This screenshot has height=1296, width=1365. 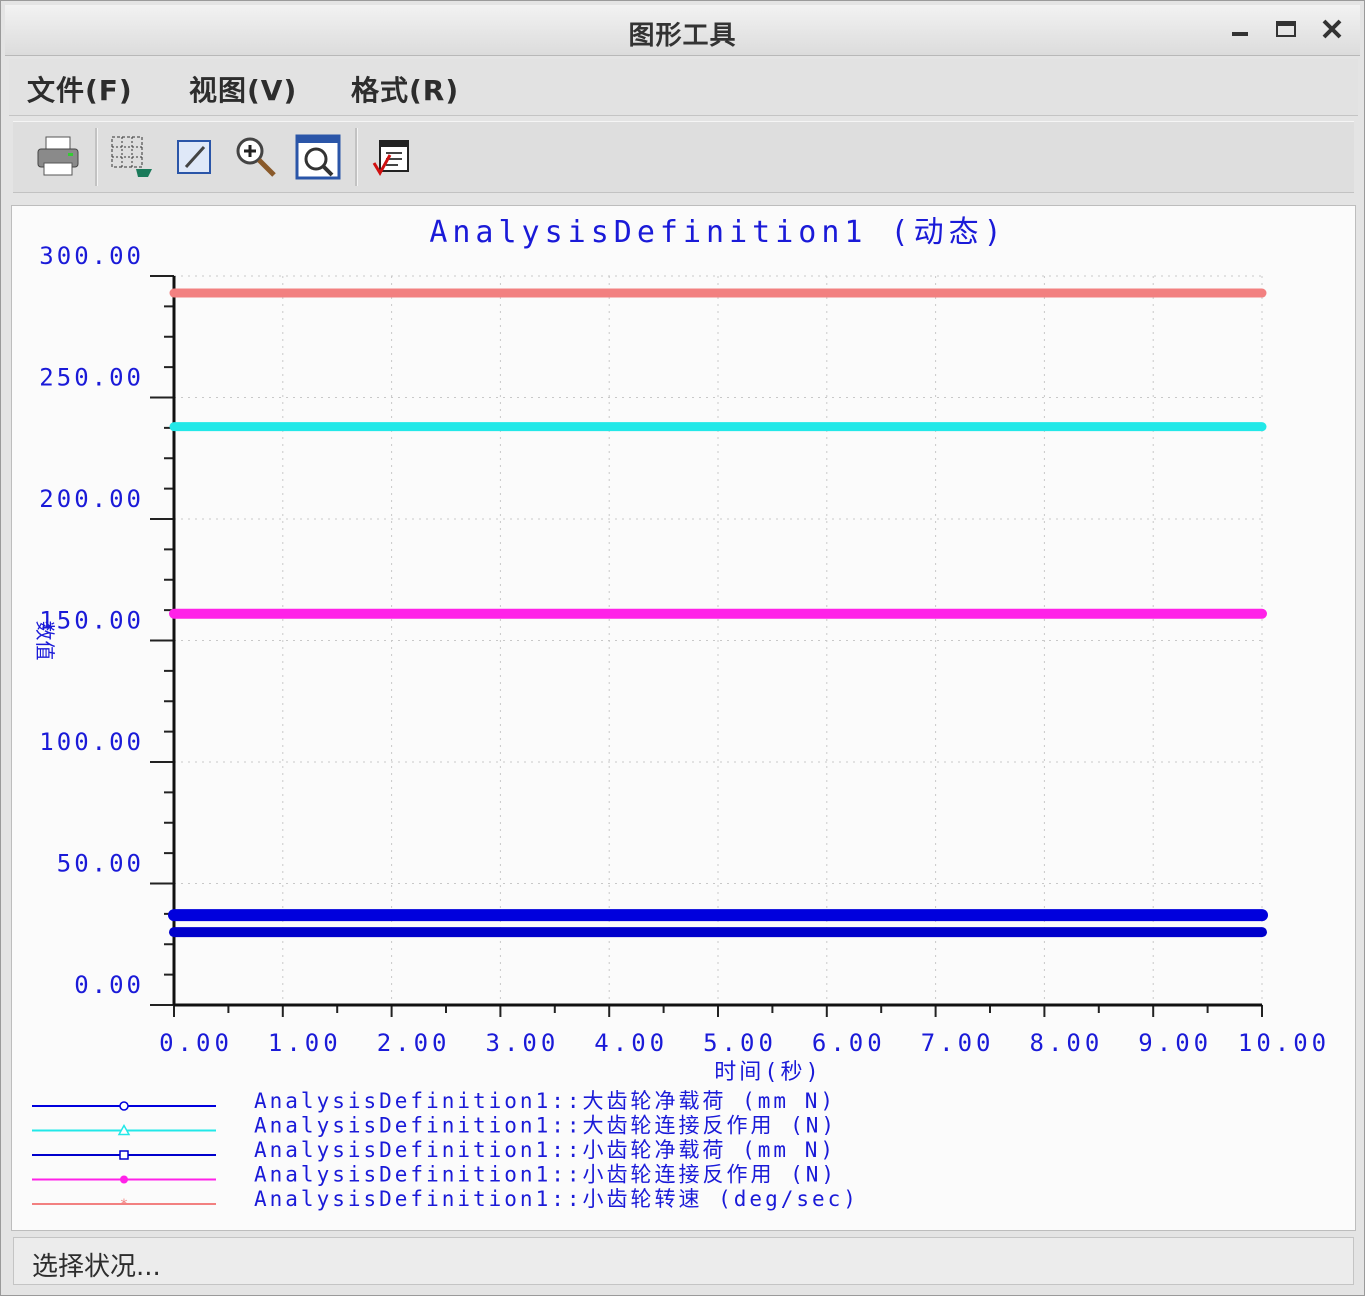 What do you see at coordinates (45, 641) in the screenshot?
I see `y-axis-label: 数值` at bounding box center [45, 641].